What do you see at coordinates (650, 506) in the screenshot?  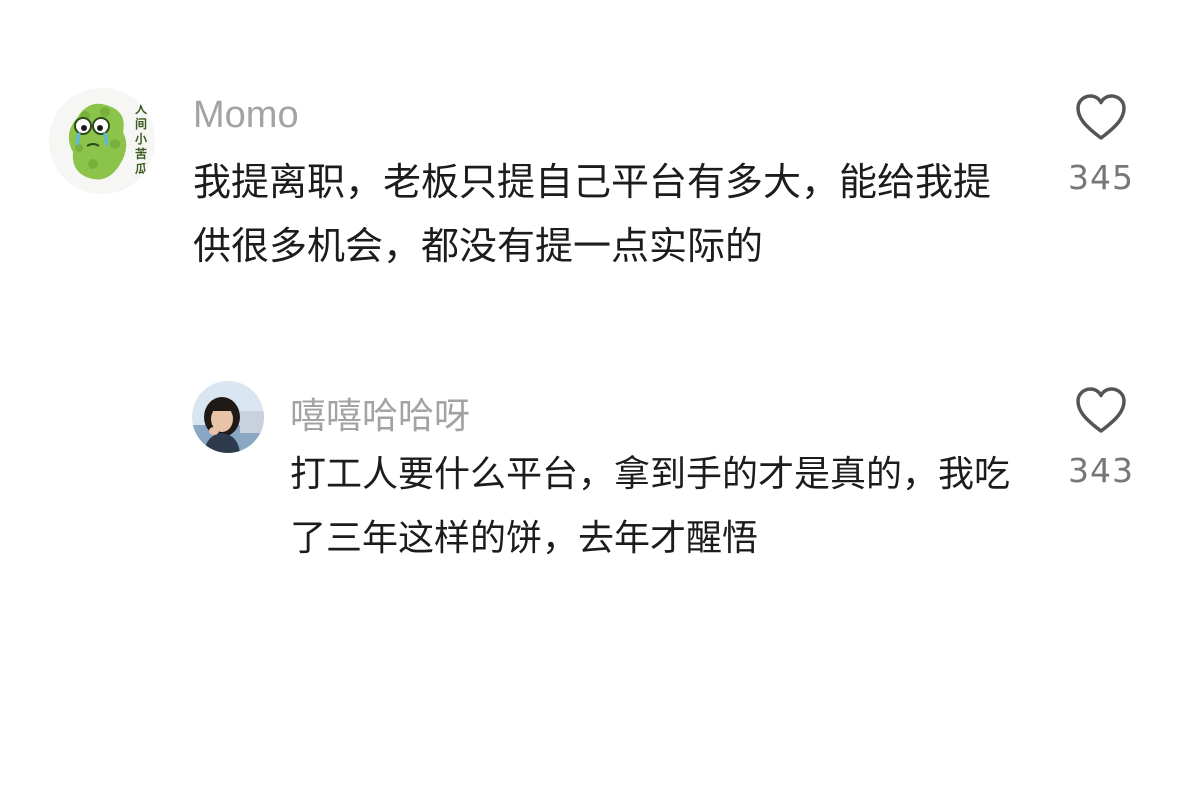 I see `comment-text: 打工人要什么平台，拿到手的才是真的，我吃了三年这样的饼，去年才醒悟` at bounding box center [650, 506].